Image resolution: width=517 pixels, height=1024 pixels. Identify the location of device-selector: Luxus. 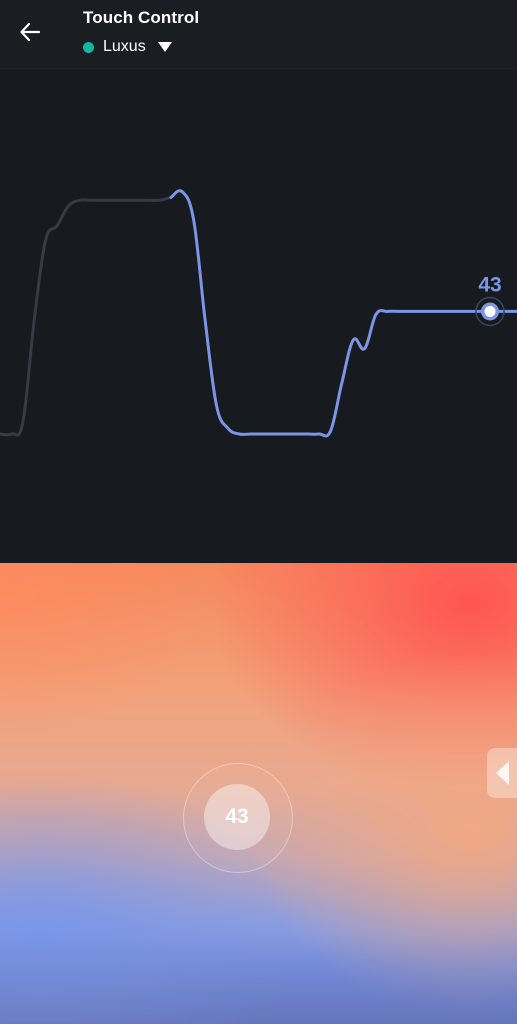
(127, 47).